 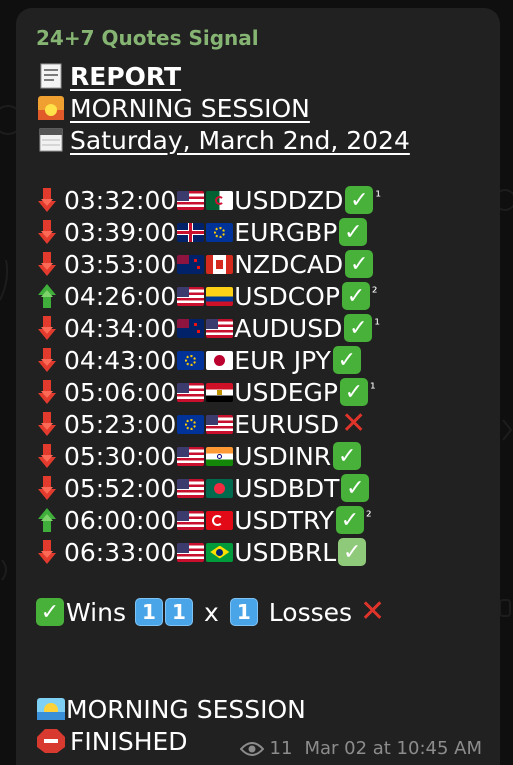 I want to click on sunrise-icon, so click(x=51, y=108).